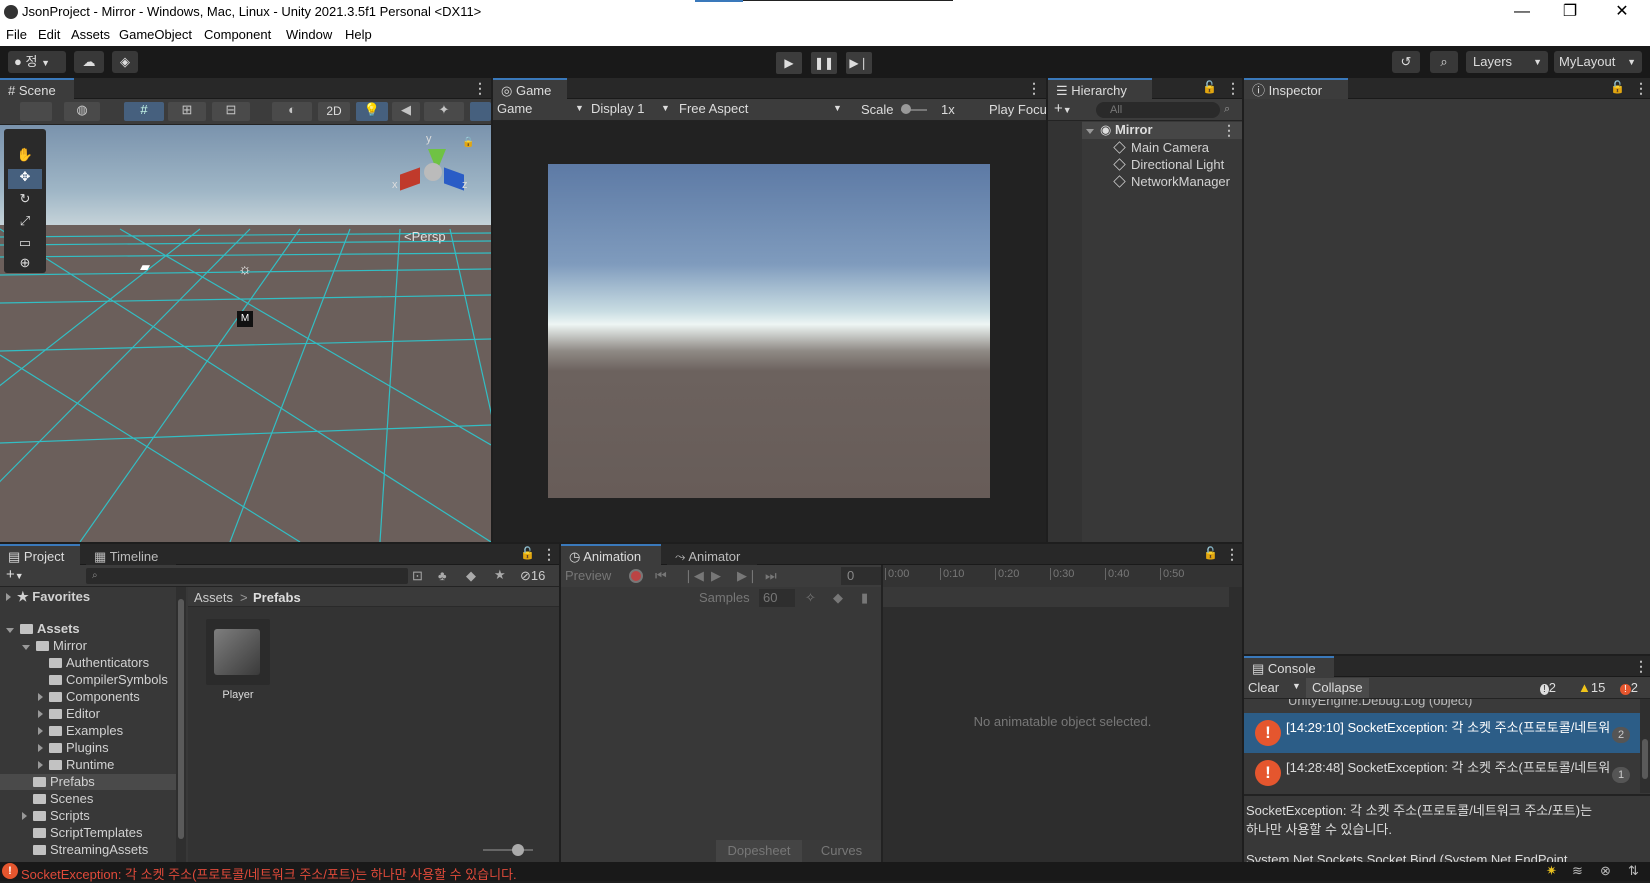 The width and height of the screenshot is (1650, 883). What do you see at coordinates (1063, 108) in the screenshot?
I see `add-object-button: +▼` at bounding box center [1063, 108].